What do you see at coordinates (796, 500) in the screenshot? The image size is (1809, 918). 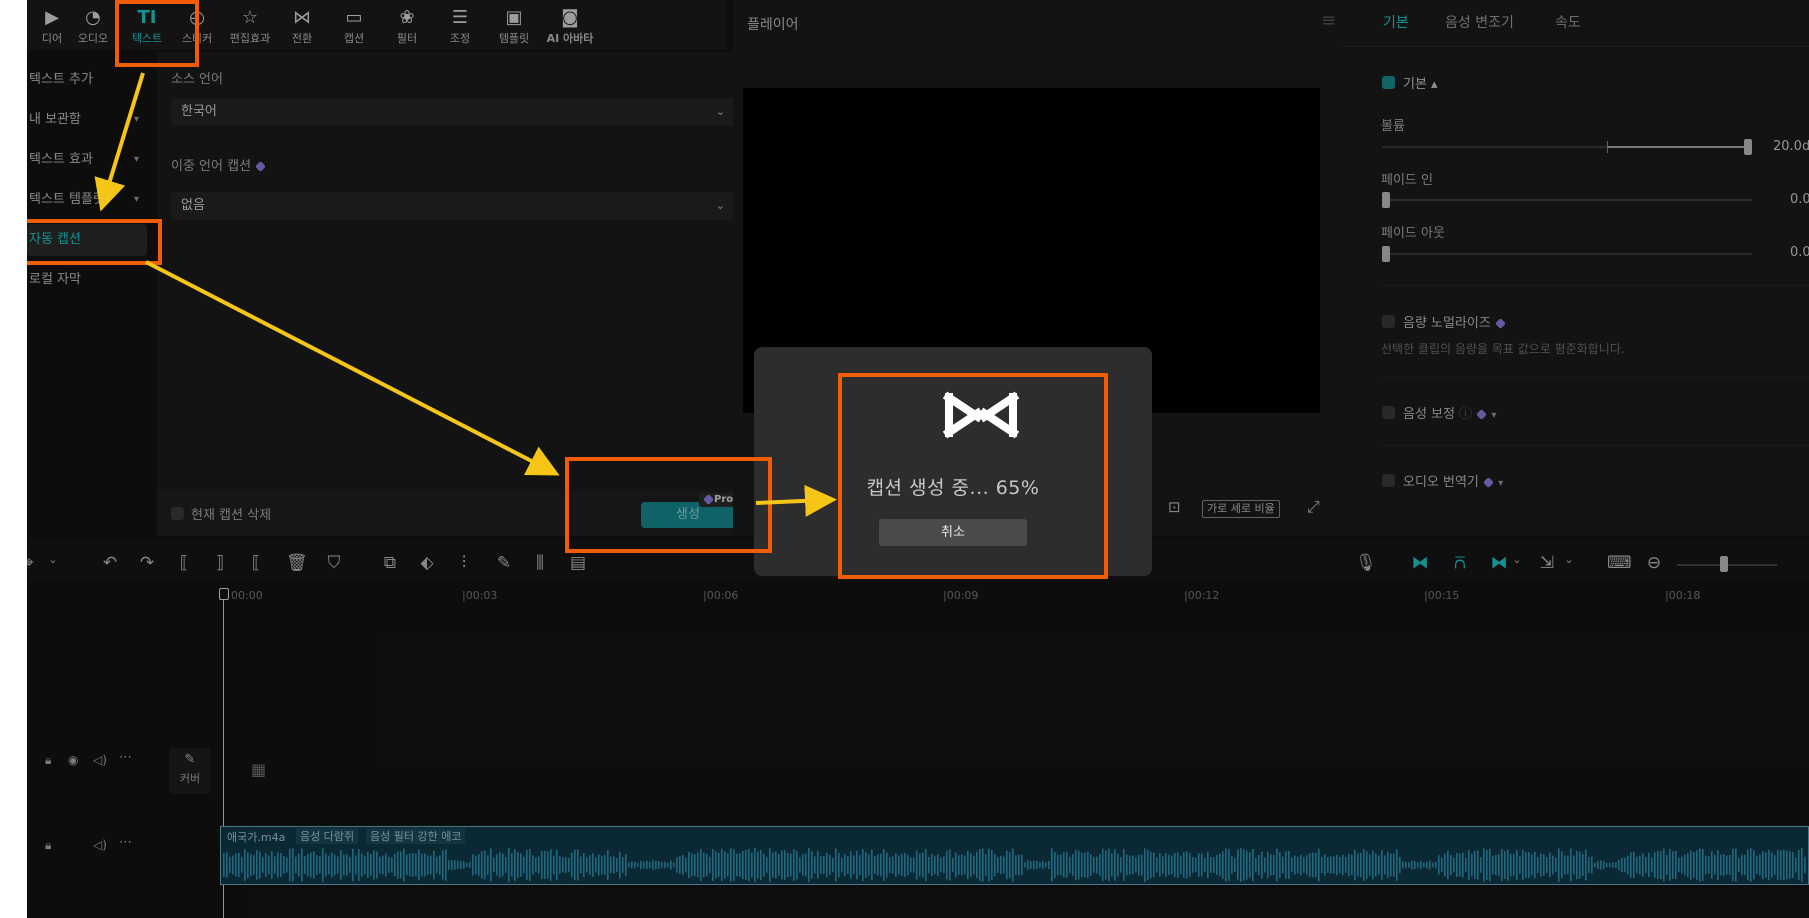 I see `arrow-to-progress` at bounding box center [796, 500].